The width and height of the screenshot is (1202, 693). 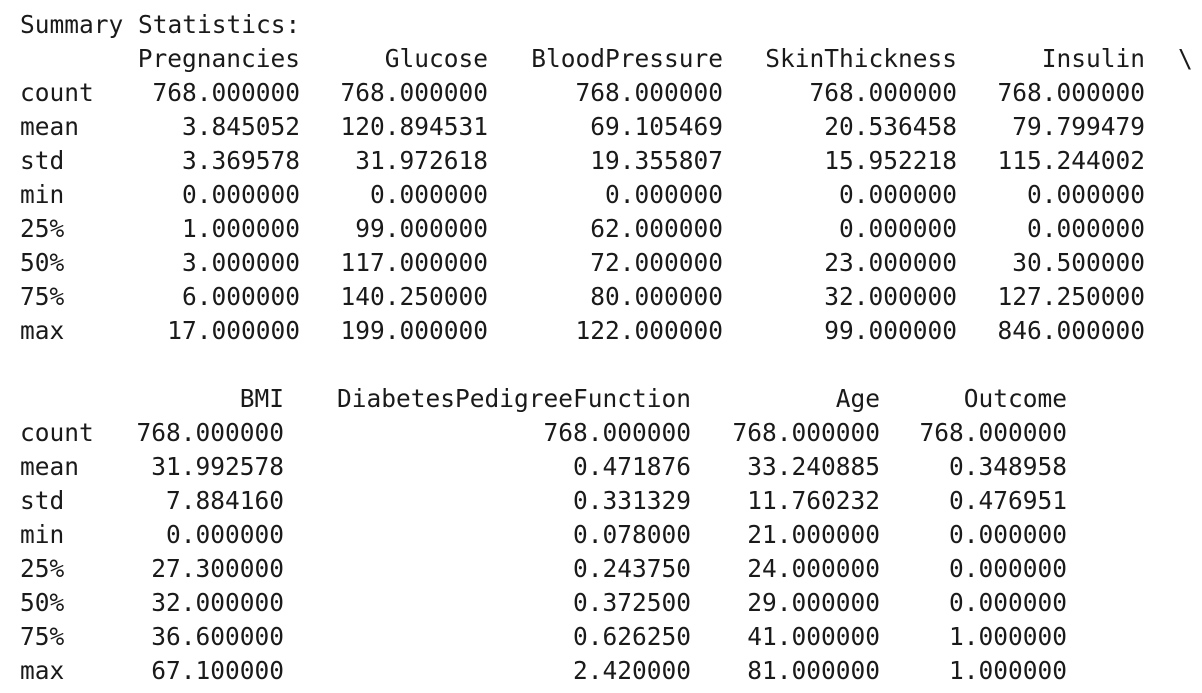 I want to click on table-cell: 846.000000, so click(x=1071, y=330).